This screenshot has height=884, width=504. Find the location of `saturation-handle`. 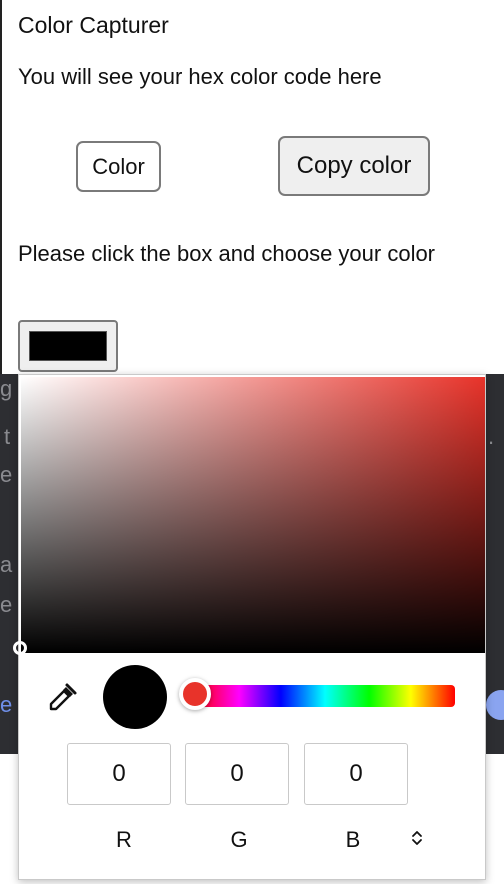

saturation-handle is located at coordinates (20, 648).